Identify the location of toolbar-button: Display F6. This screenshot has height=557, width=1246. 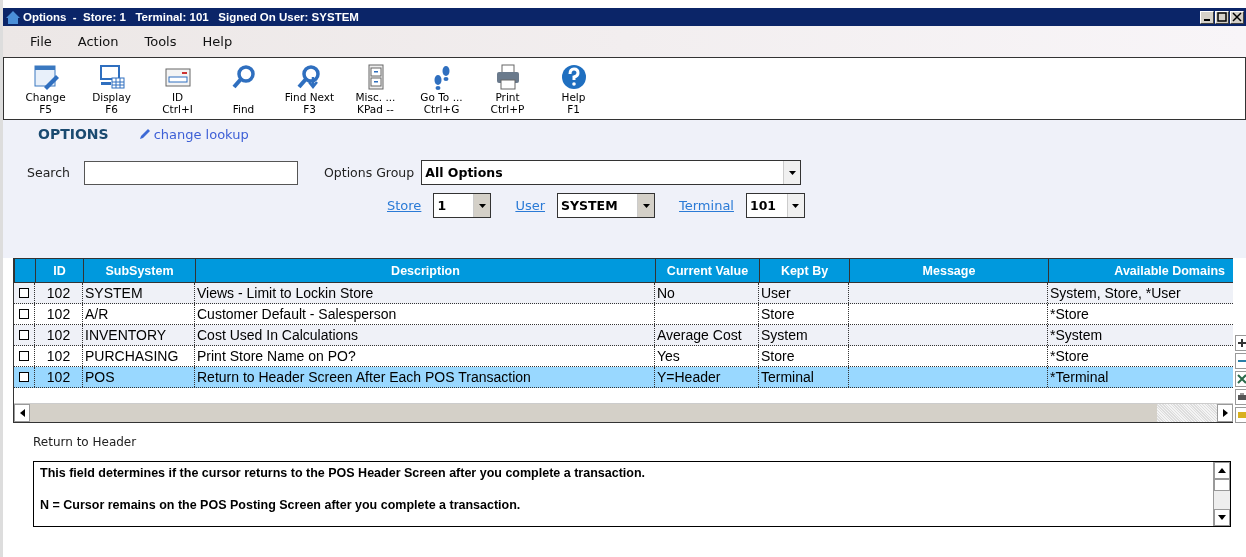
(111, 89).